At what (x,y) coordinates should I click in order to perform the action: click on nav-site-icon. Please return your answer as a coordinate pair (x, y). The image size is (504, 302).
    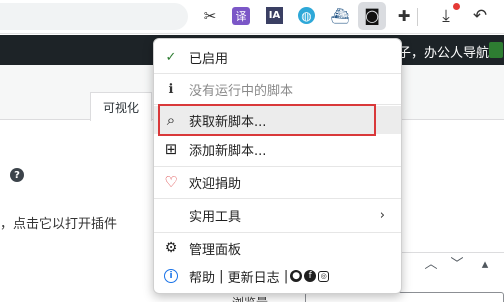
    Looking at the image, I should click on (496, 50).